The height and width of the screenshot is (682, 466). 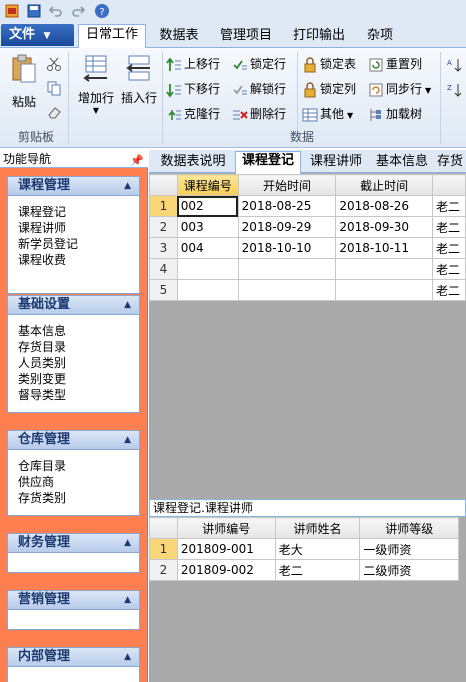 I want to click on column-header-extra, so click(x=449, y=185).